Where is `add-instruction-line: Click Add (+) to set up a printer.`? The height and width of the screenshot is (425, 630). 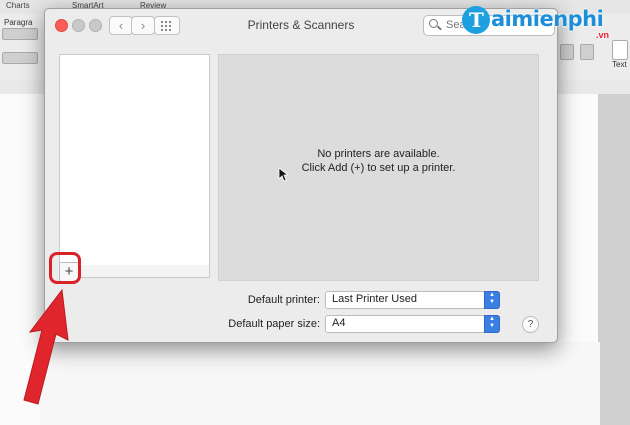 add-instruction-line: Click Add (+) to set up a printer. is located at coordinates (378, 168).